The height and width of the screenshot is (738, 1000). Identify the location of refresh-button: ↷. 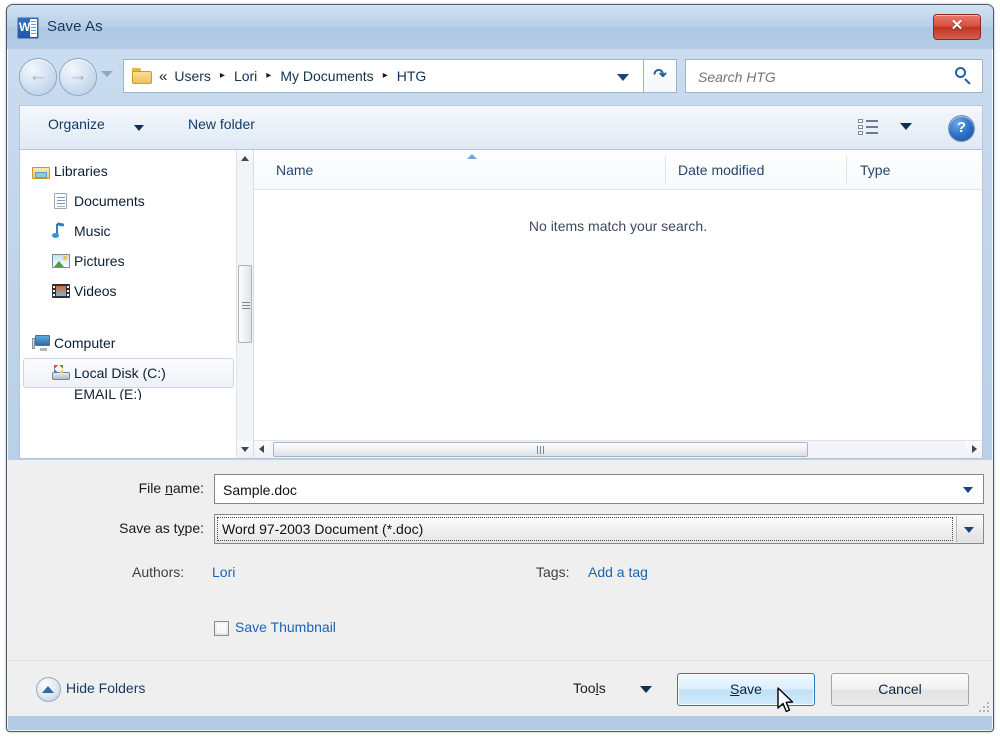
(660, 76).